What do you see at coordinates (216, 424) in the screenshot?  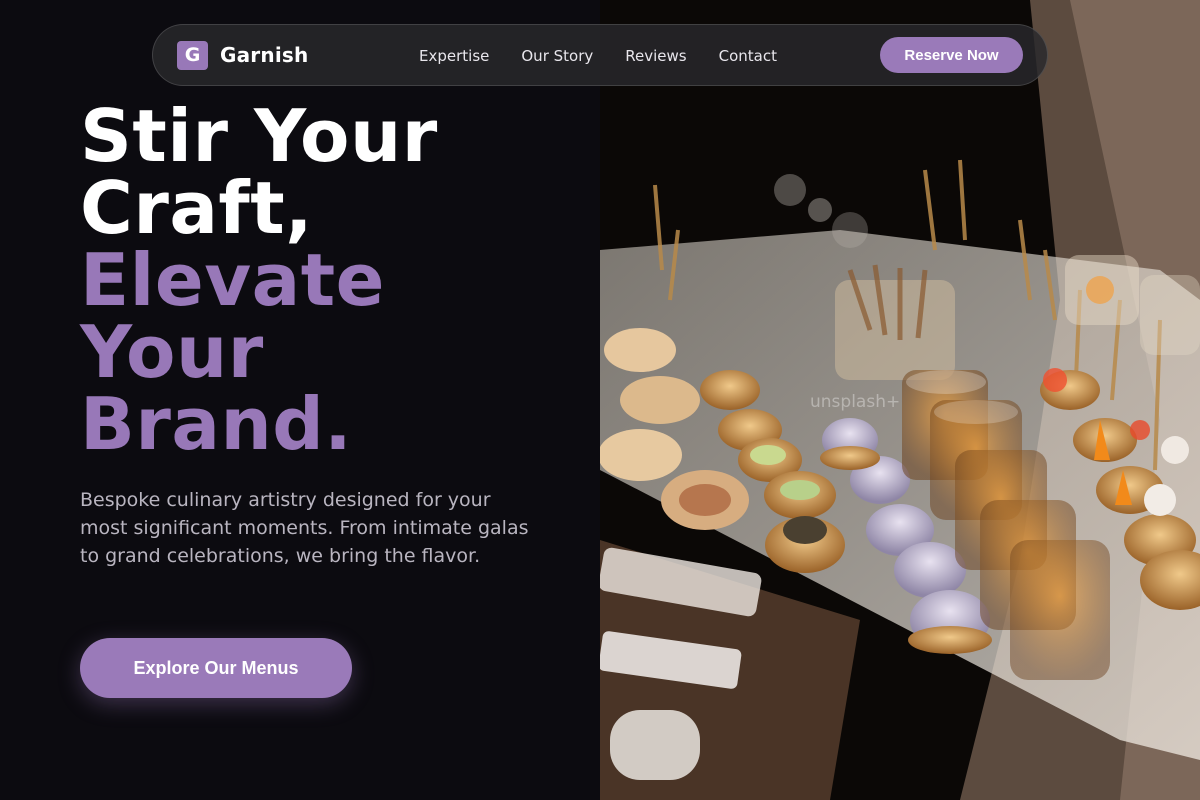 I see `headline-accent-line: Brand.` at bounding box center [216, 424].